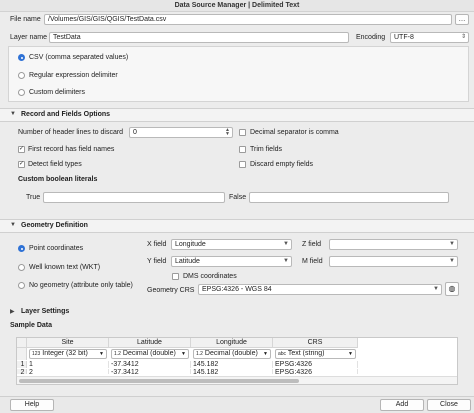 The image size is (474, 413). I want to click on expand-triangle-icon: ▶, so click(12, 311).